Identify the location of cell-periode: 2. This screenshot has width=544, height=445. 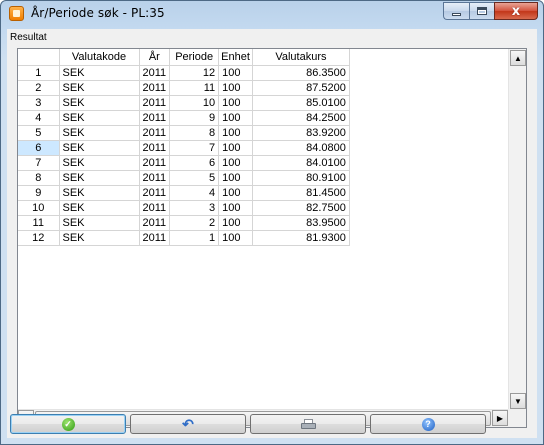
(194, 223).